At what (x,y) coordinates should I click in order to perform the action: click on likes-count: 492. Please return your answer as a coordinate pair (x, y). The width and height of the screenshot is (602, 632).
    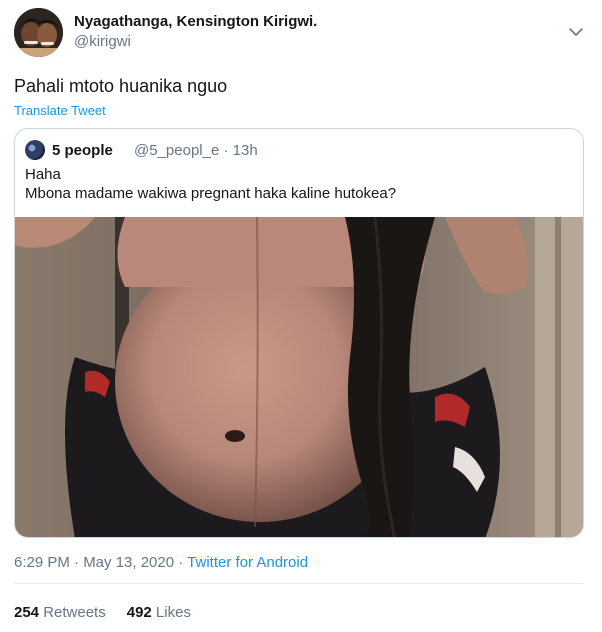
    Looking at the image, I should click on (139, 612).